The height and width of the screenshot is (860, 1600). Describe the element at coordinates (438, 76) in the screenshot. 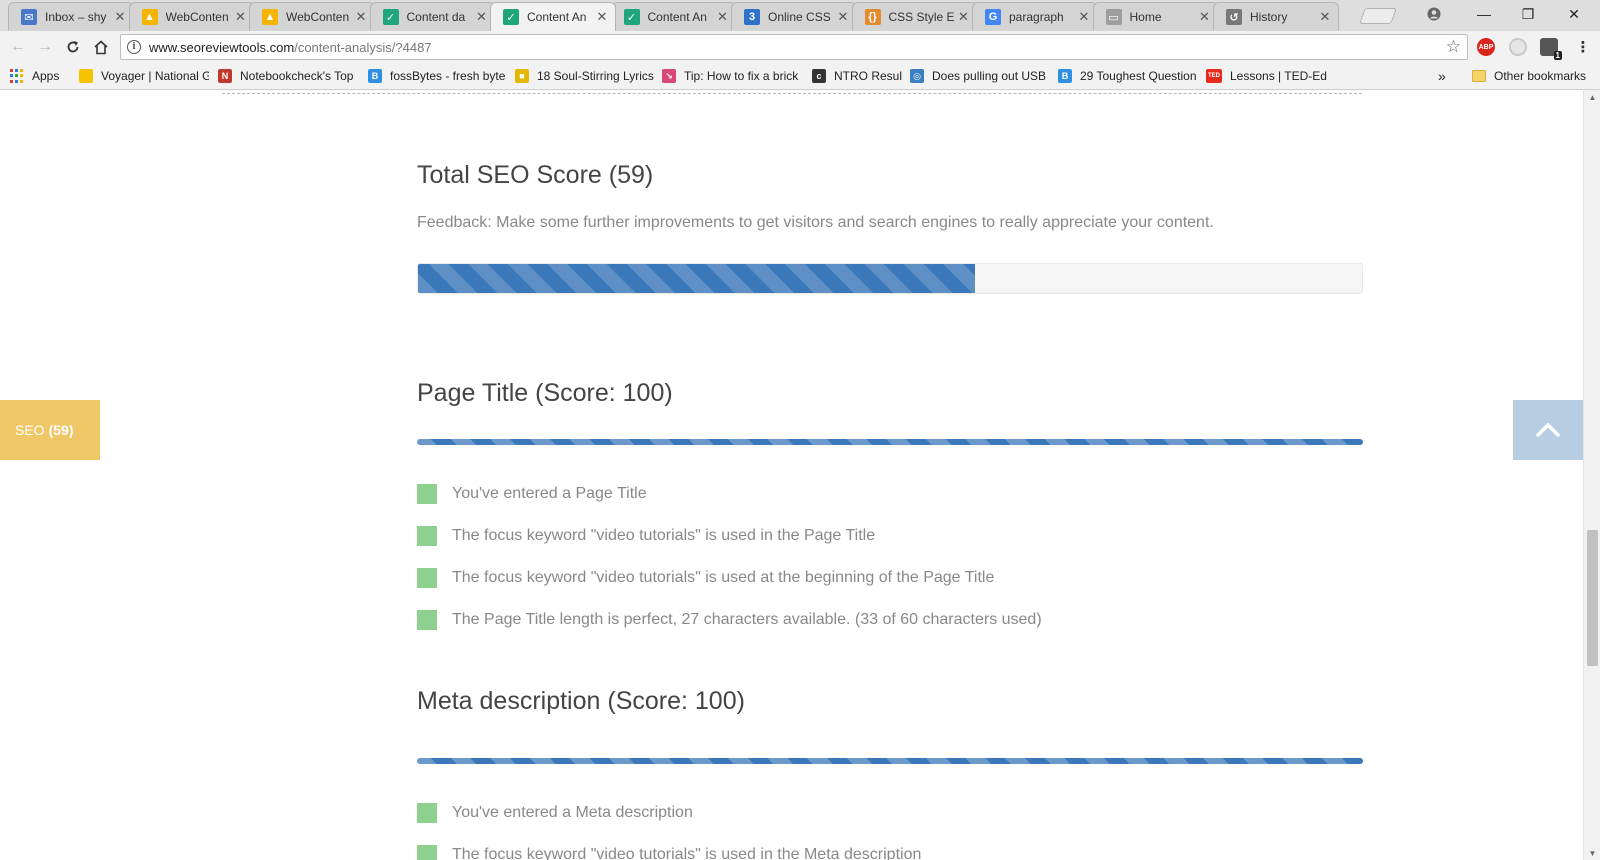

I see `bookmark-item: BfossBytes - fresh byte` at that location.